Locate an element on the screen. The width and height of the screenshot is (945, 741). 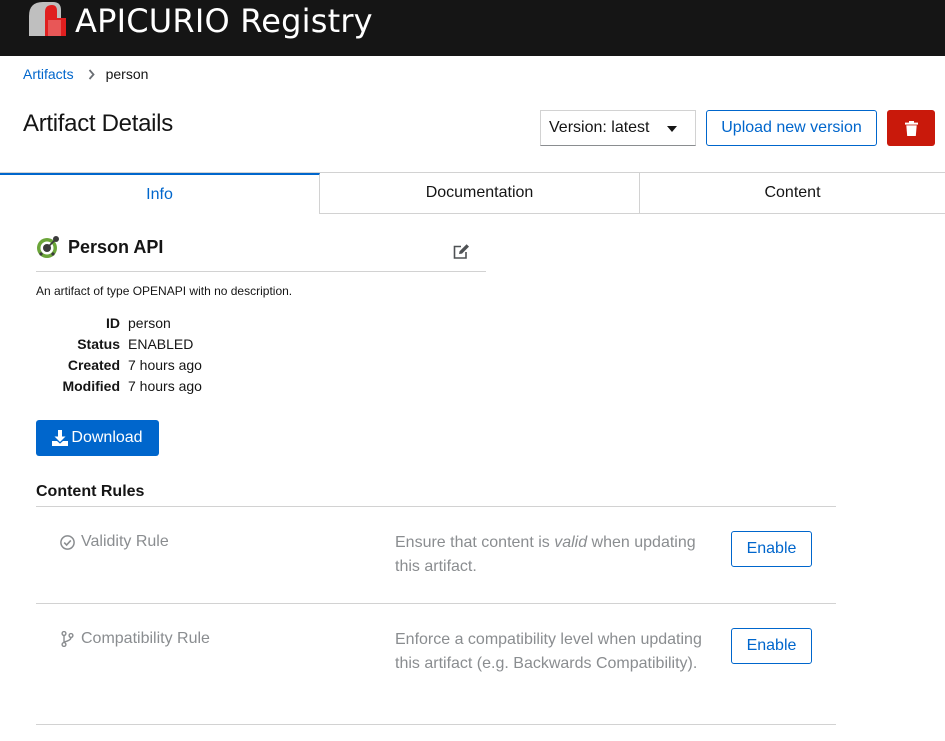
property-row: Modified 7 hours ago is located at coordinates (119, 385).